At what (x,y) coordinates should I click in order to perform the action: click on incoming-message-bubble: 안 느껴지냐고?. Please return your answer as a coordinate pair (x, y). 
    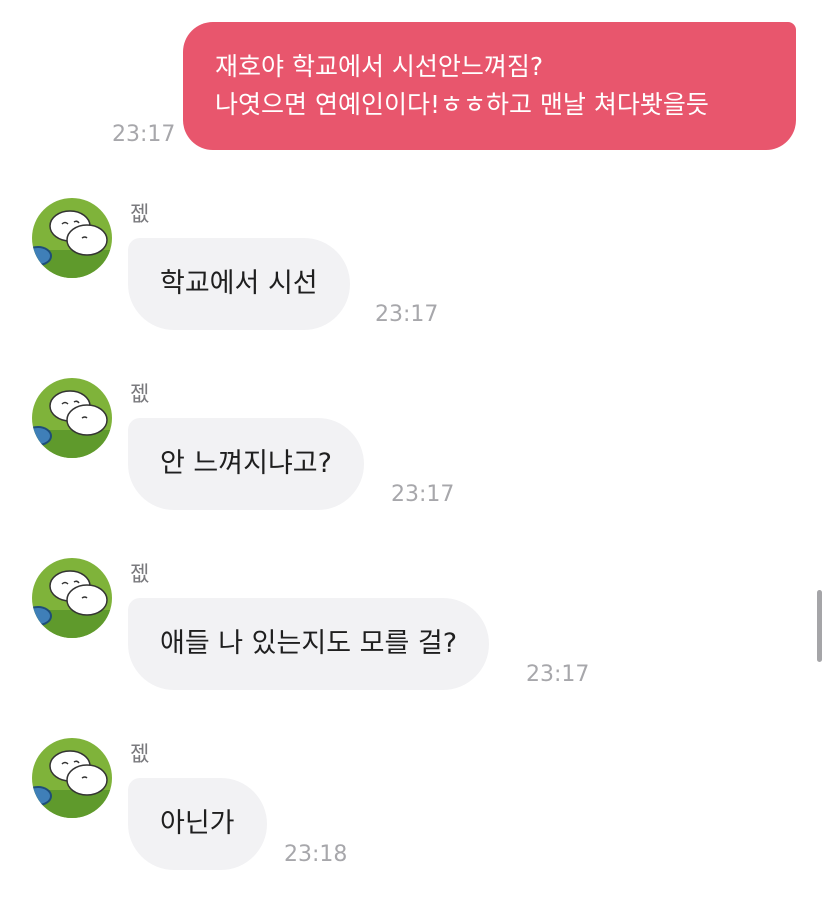
    Looking at the image, I should click on (246, 464).